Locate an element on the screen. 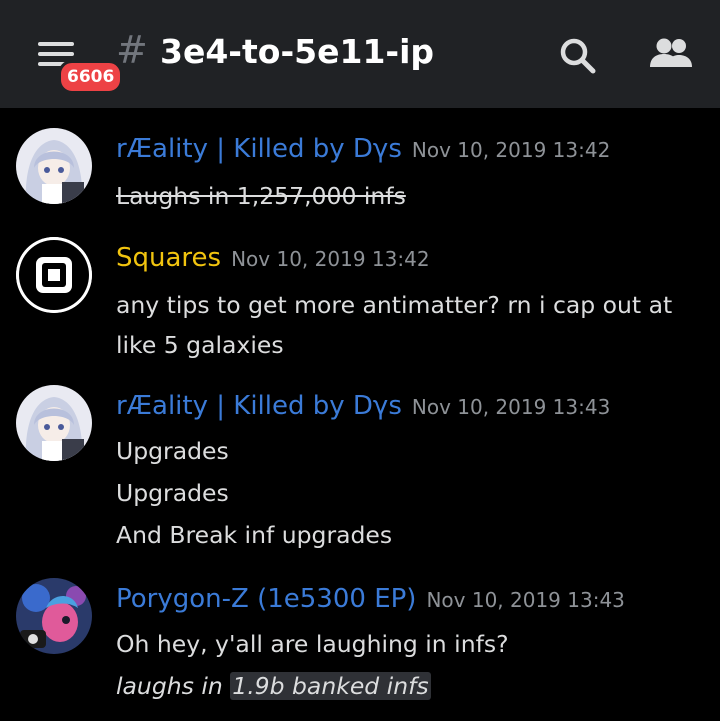 The width and height of the screenshot is (720, 721). square-logo-avatar-icon is located at coordinates (54, 275).